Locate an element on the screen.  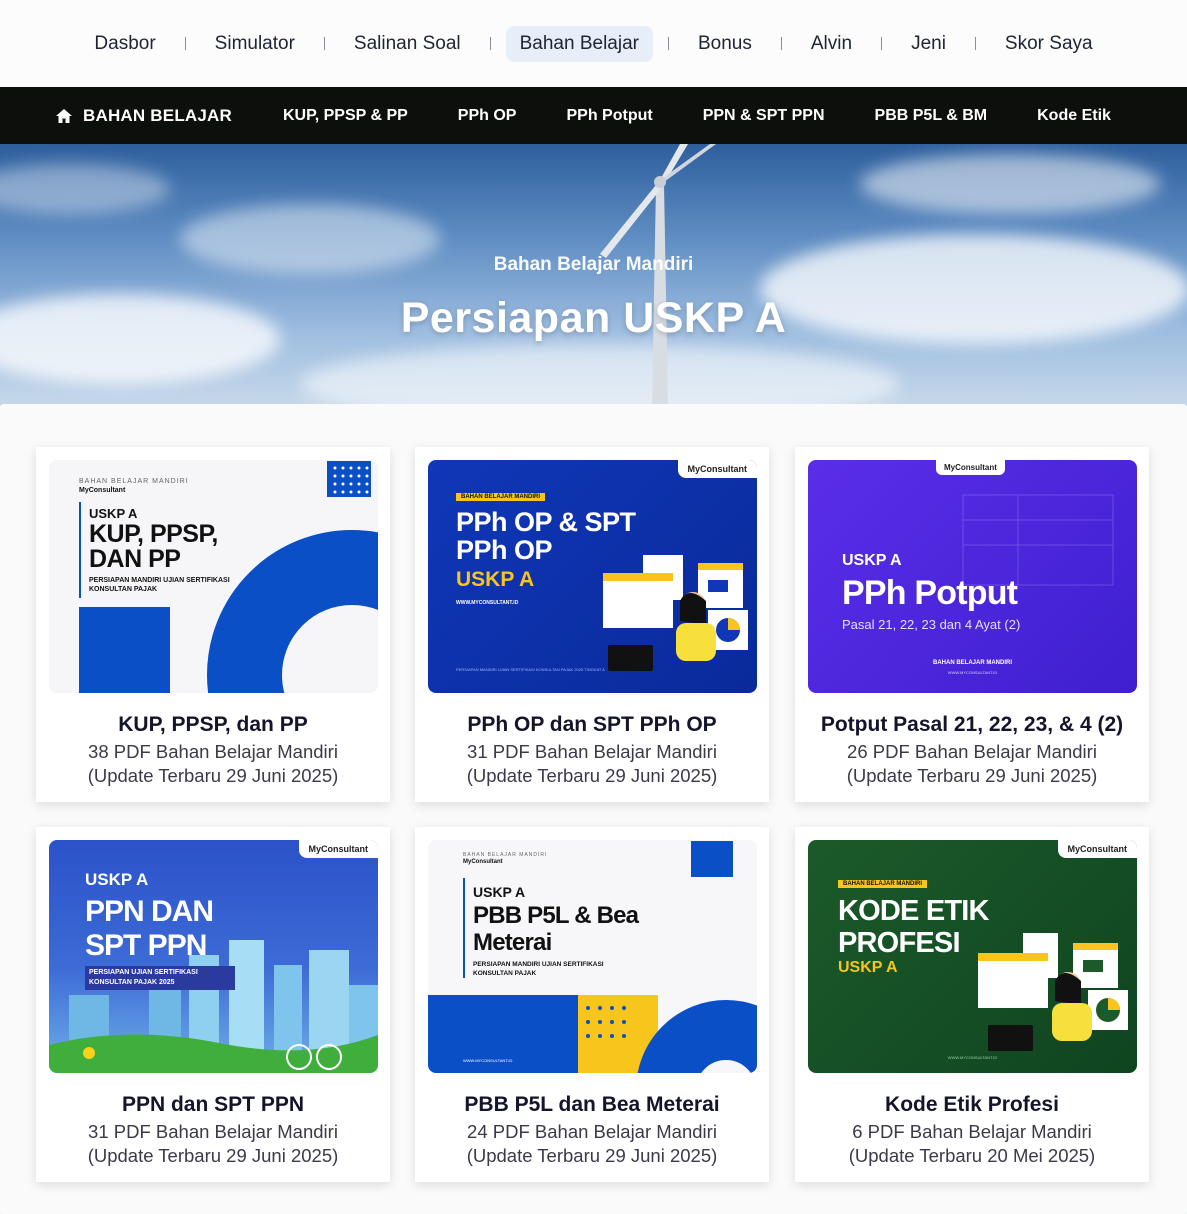
card-title: PBB P5L dan Bea Meterai is located at coordinates (592, 1104).